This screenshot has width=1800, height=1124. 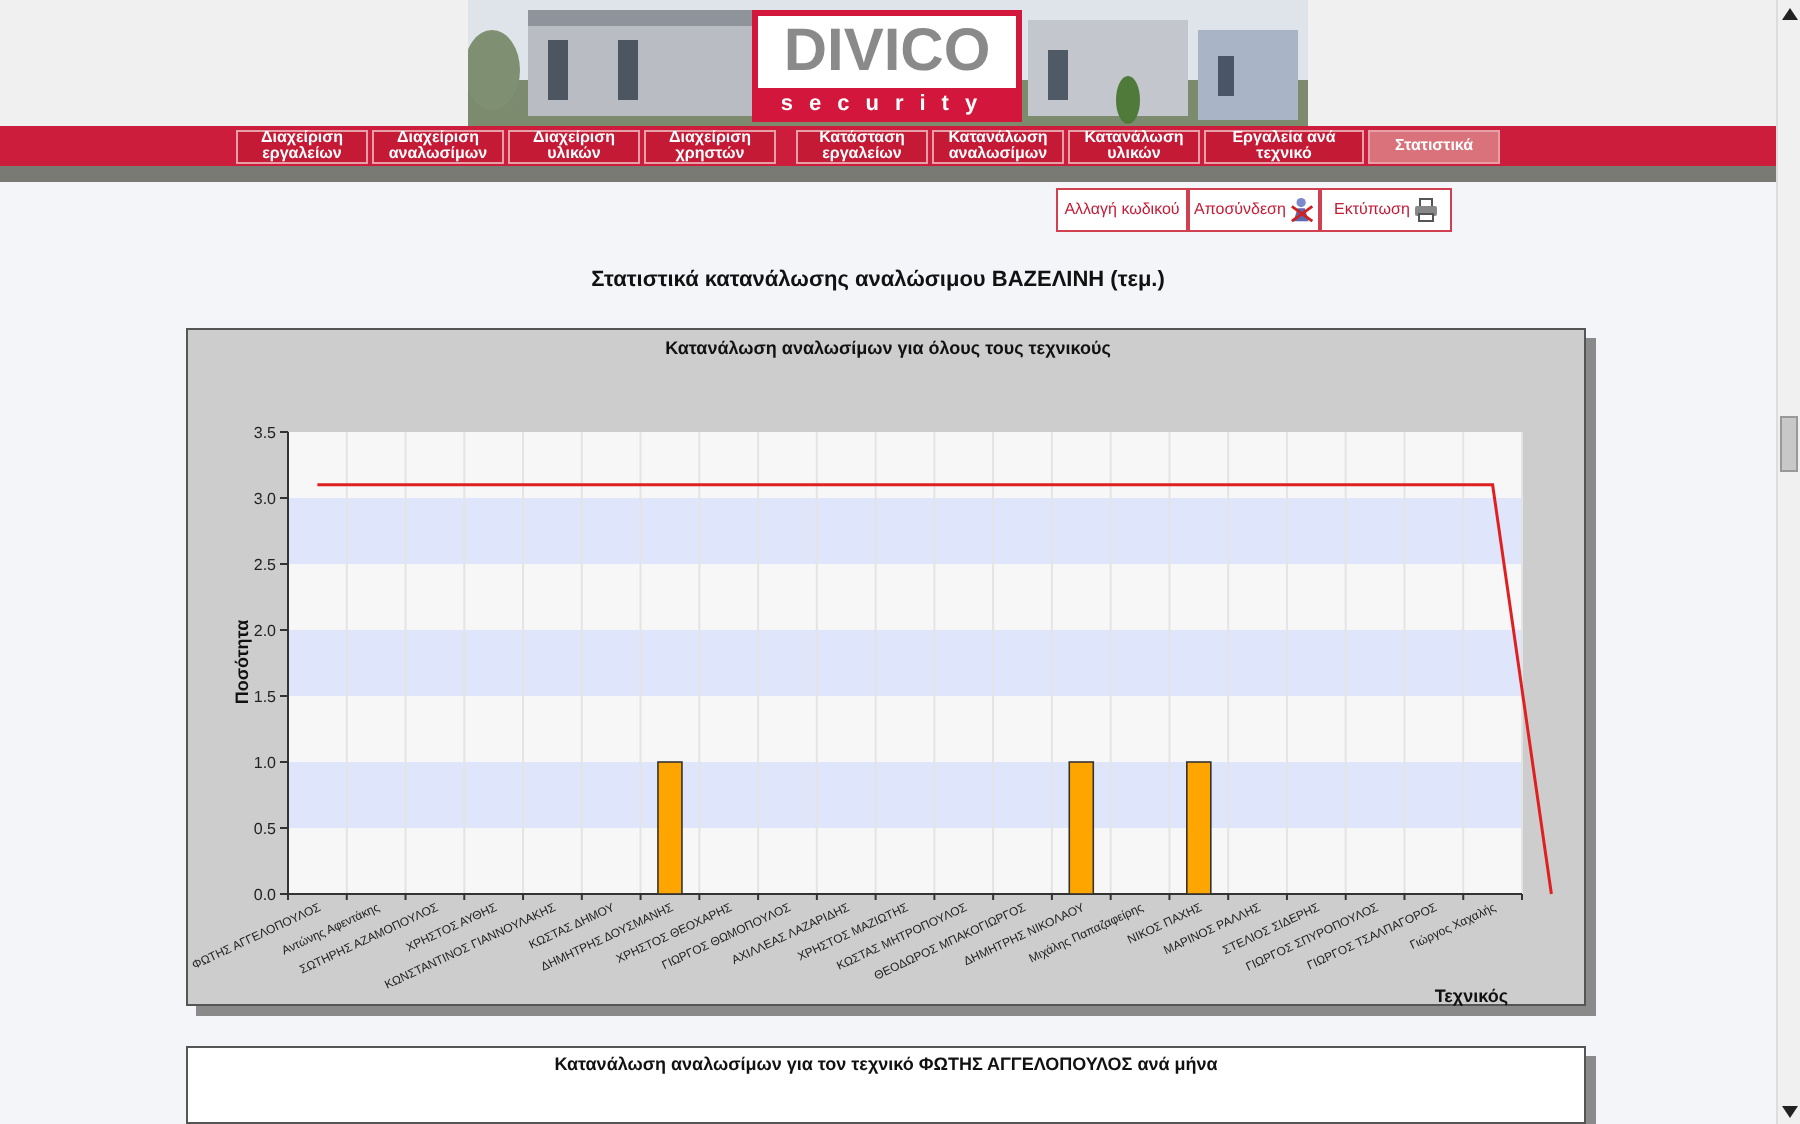 What do you see at coordinates (302, 146) in the screenshot?
I see `nav-tab: Διαχείριση εργαλείων` at bounding box center [302, 146].